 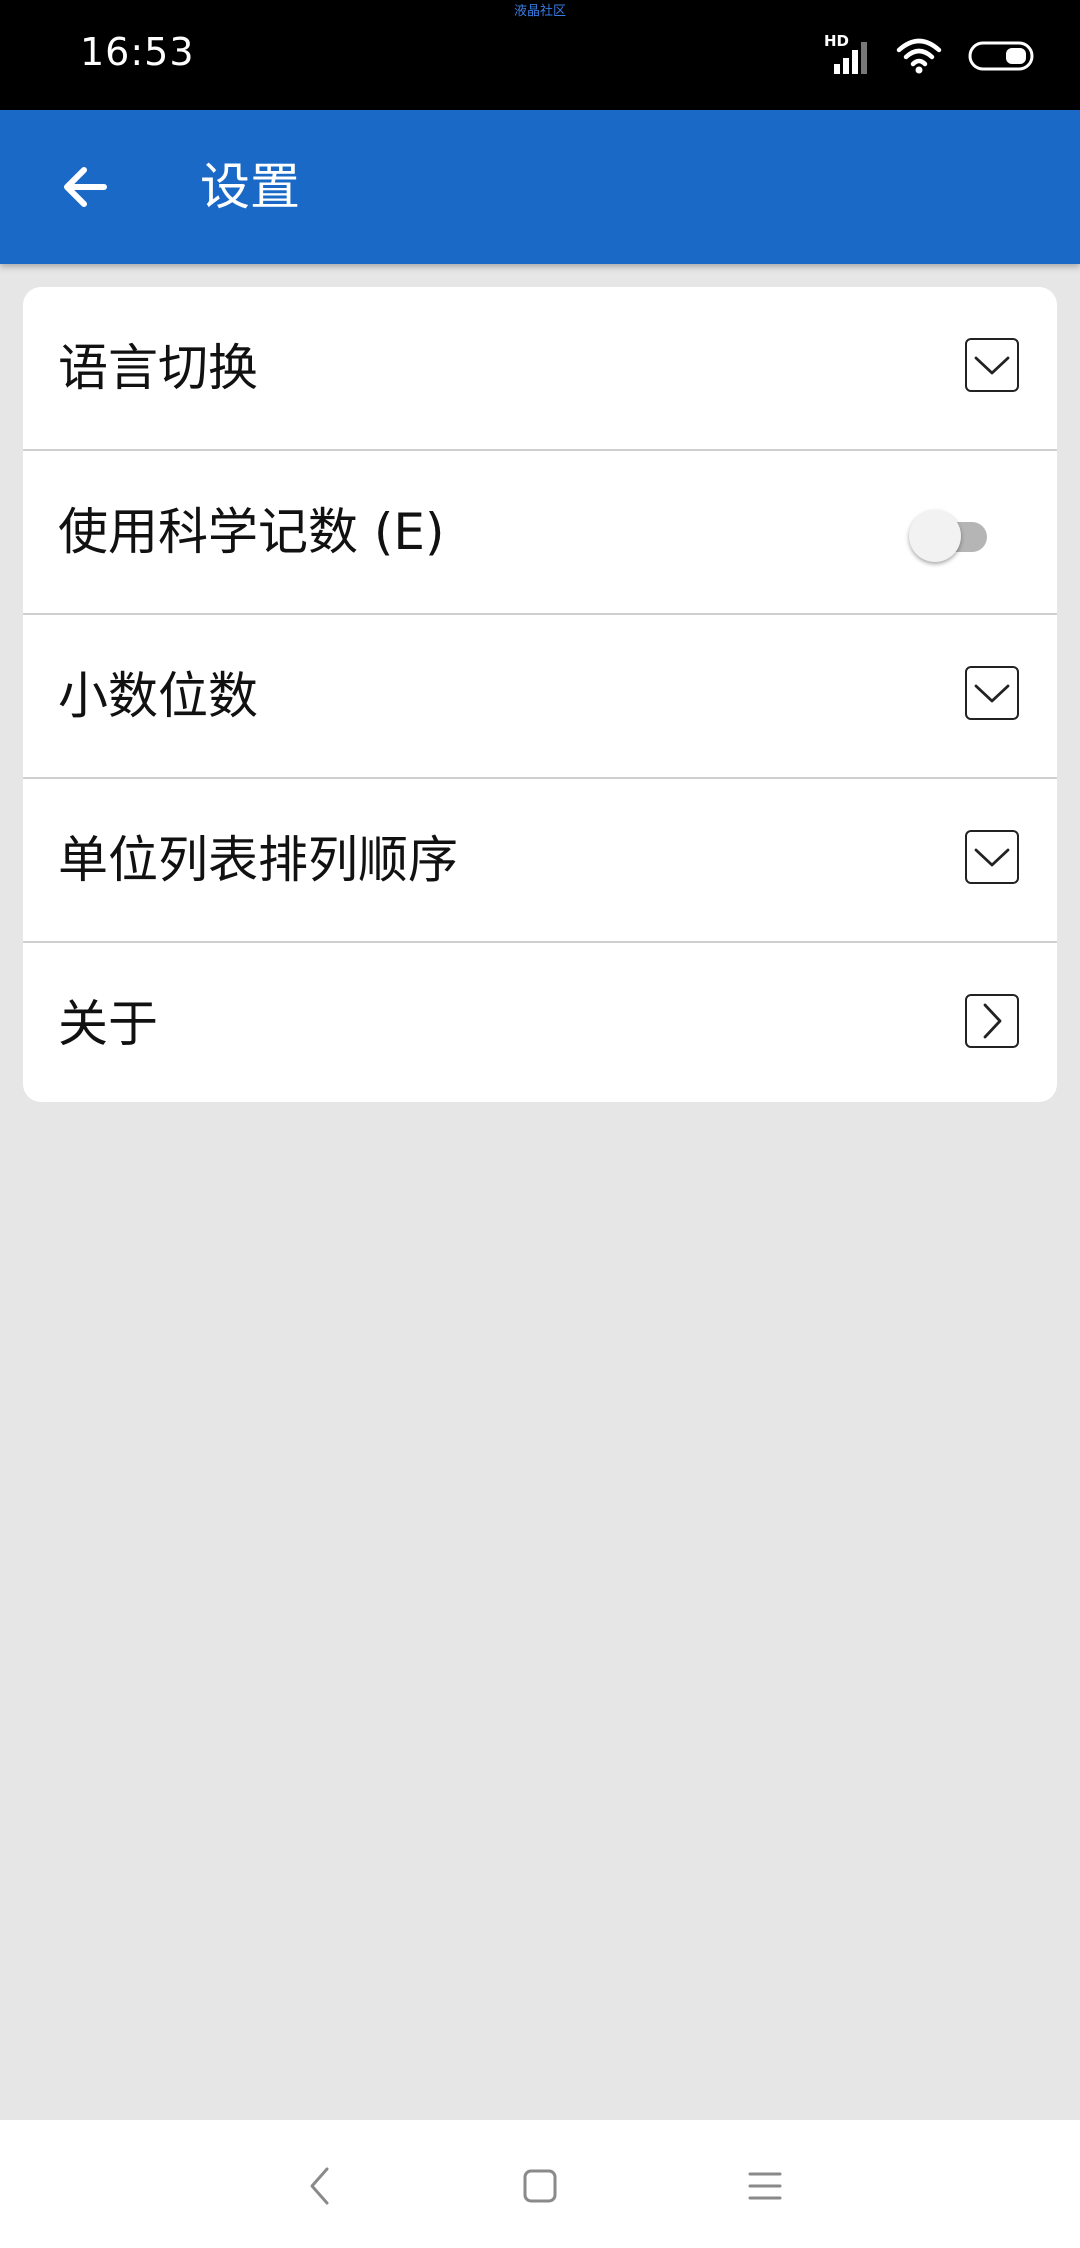 What do you see at coordinates (540, 369) in the screenshot?
I see `setting-language: 语言切换` at bounding box center [540, 369].